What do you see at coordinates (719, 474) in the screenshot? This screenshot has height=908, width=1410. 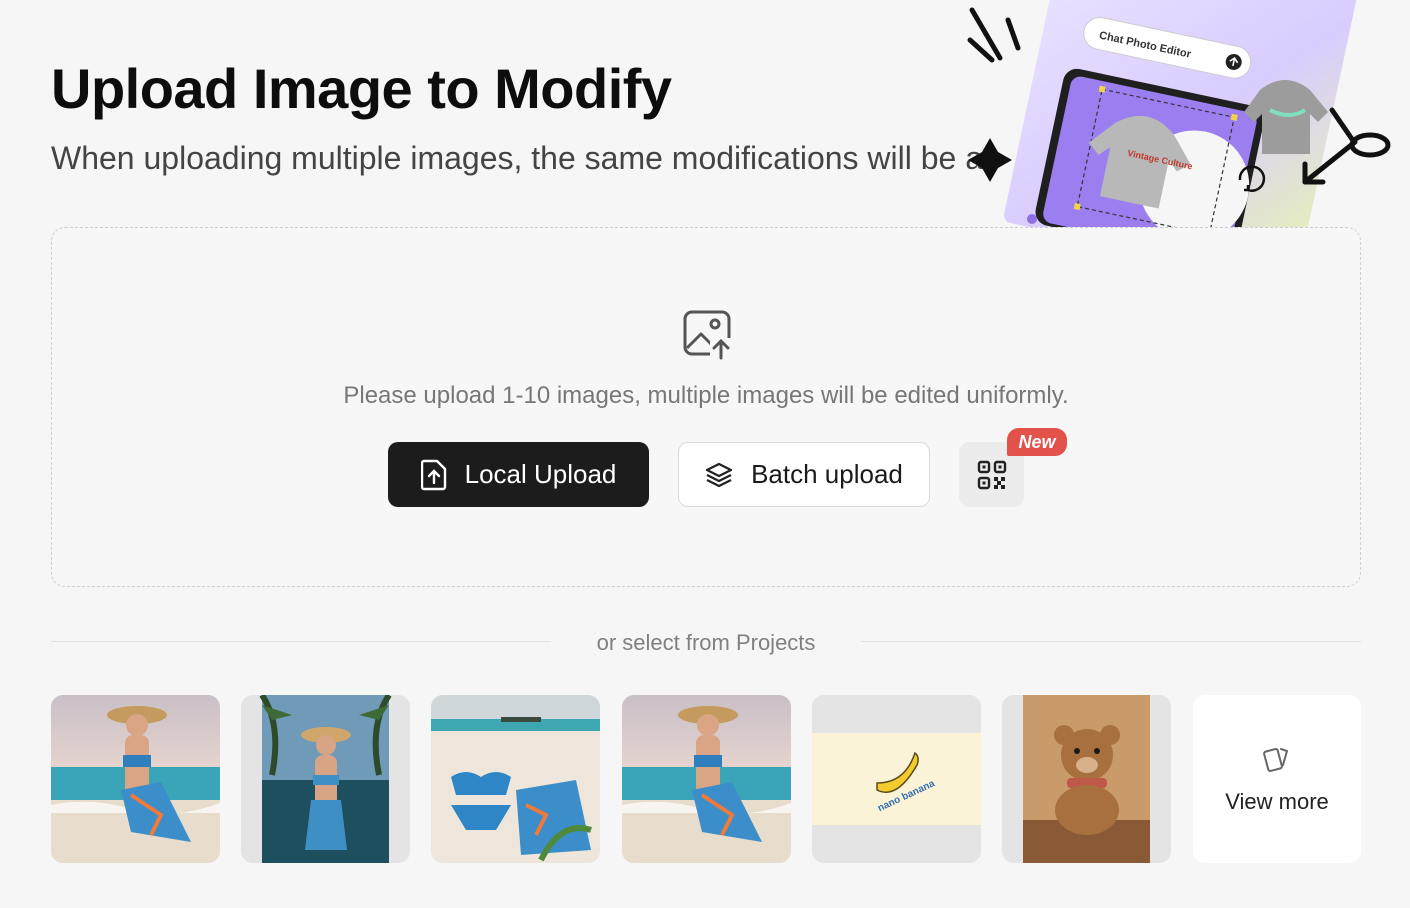 I see `layers-icon` at bounding box center [719, 474].